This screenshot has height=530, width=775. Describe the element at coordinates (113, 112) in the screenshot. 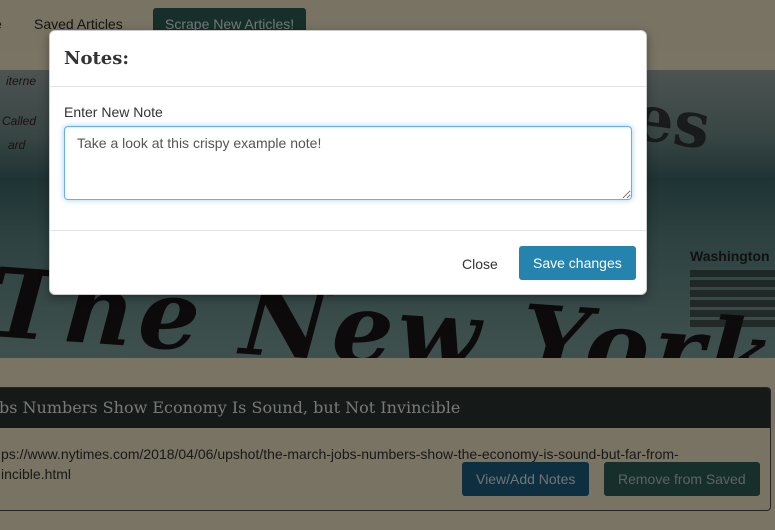

I see `note-label: Enter New Note` at that location.